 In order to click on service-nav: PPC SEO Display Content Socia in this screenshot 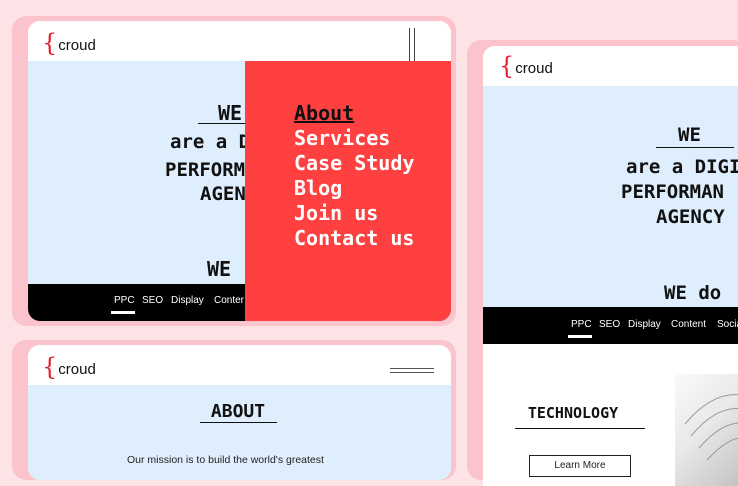, I will do `click(610, 325)`.